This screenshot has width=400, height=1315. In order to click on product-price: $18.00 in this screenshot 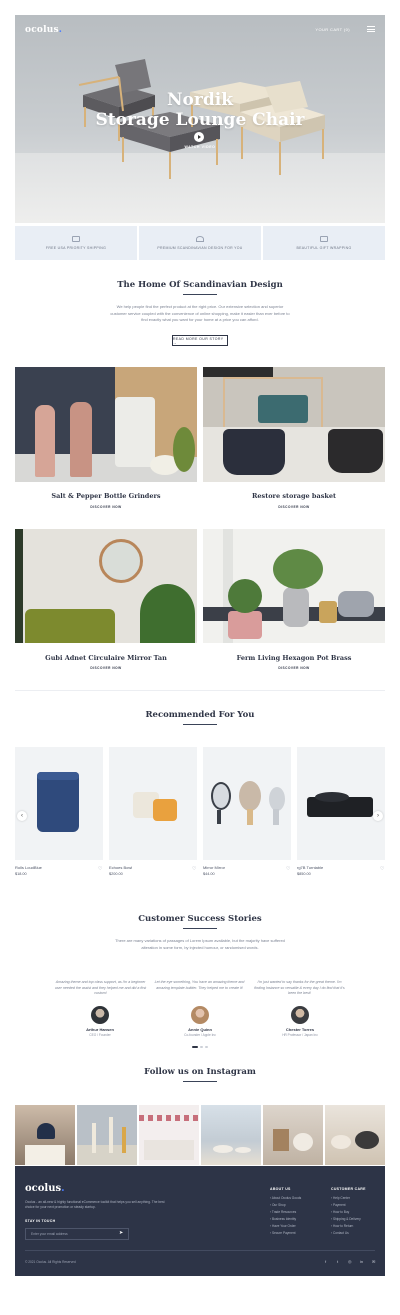, I will do `click(21, 874)`.